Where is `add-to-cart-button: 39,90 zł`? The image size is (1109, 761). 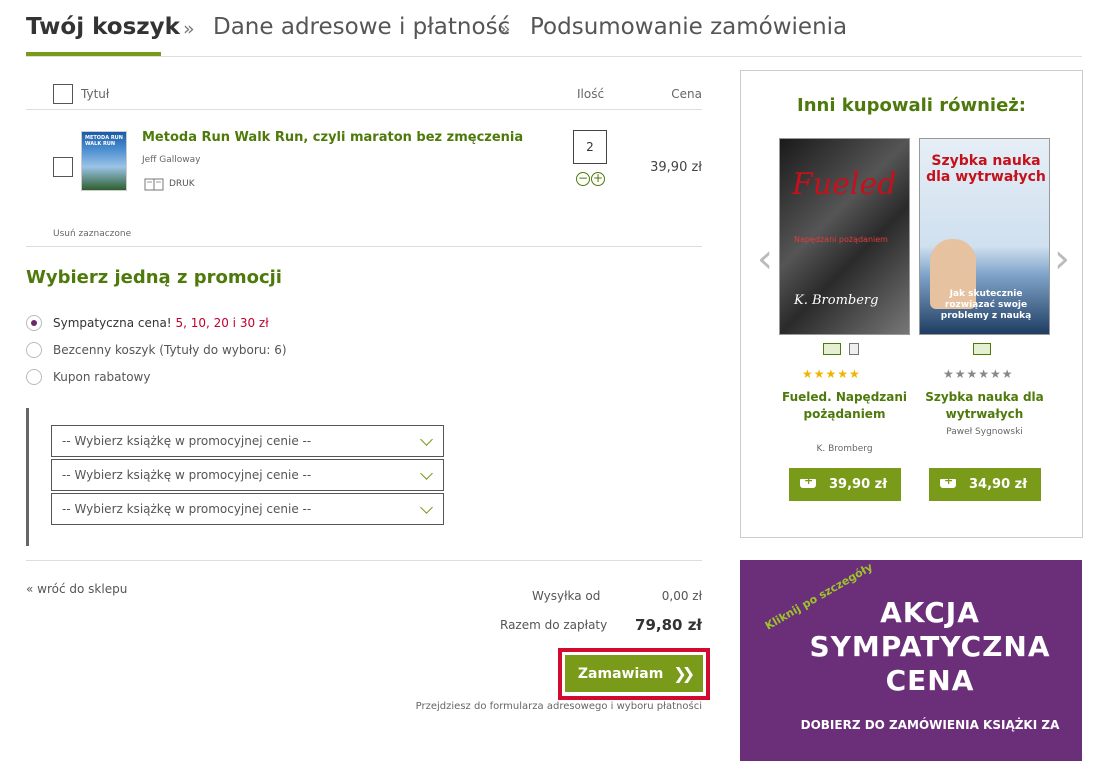
add-to-cart-button: 39,90 zł is located at coordinates (845, 484).